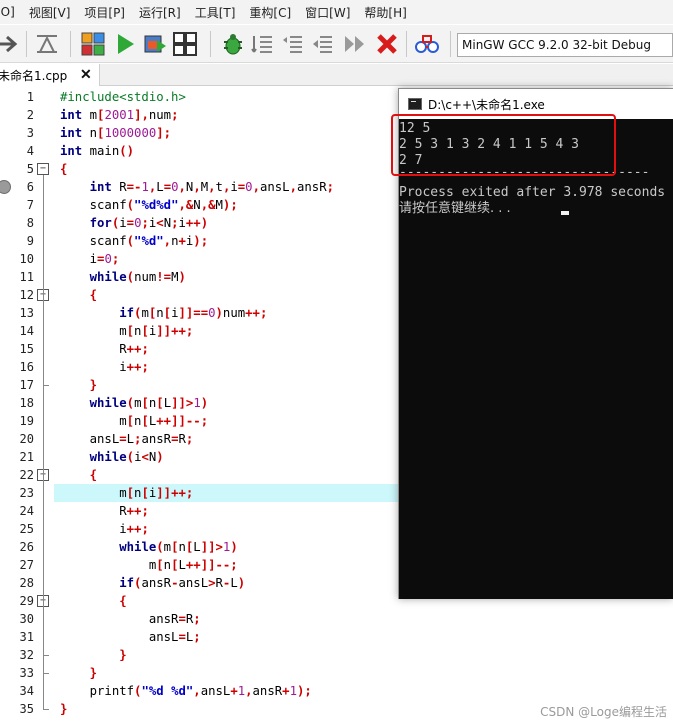 Image resolution: width=673 pixels, height=726 pixels. Describe the element at coordinates (130, 619) in the screenshot. I see `code-line: ansR=R;` at that location.